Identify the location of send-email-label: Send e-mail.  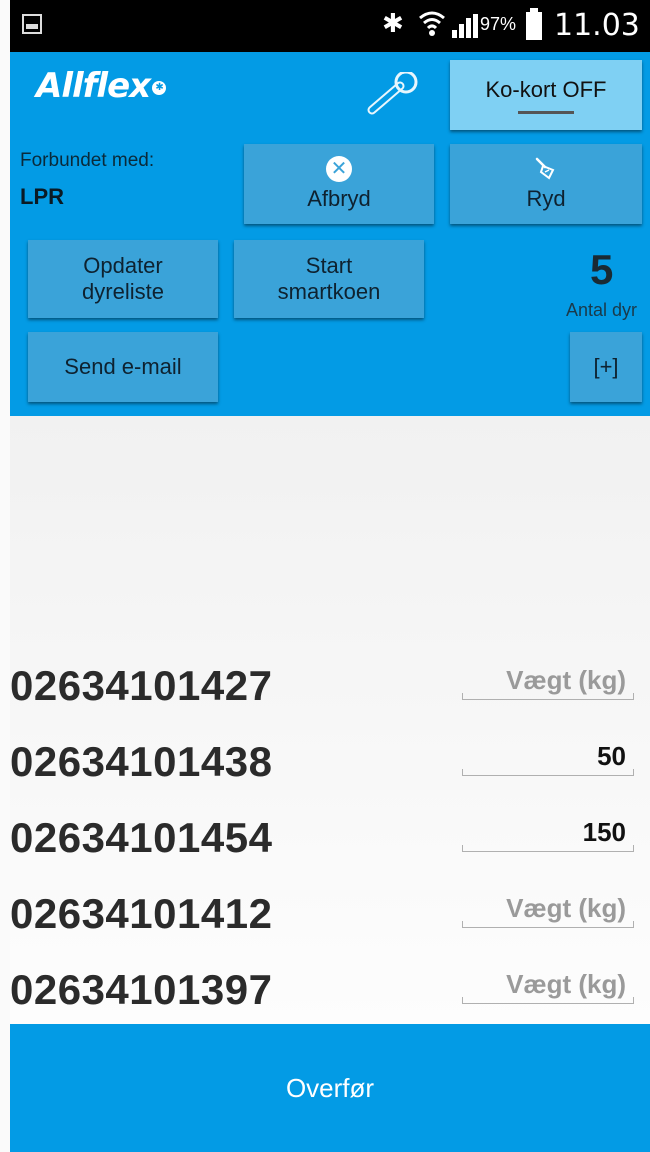
(123, 366).